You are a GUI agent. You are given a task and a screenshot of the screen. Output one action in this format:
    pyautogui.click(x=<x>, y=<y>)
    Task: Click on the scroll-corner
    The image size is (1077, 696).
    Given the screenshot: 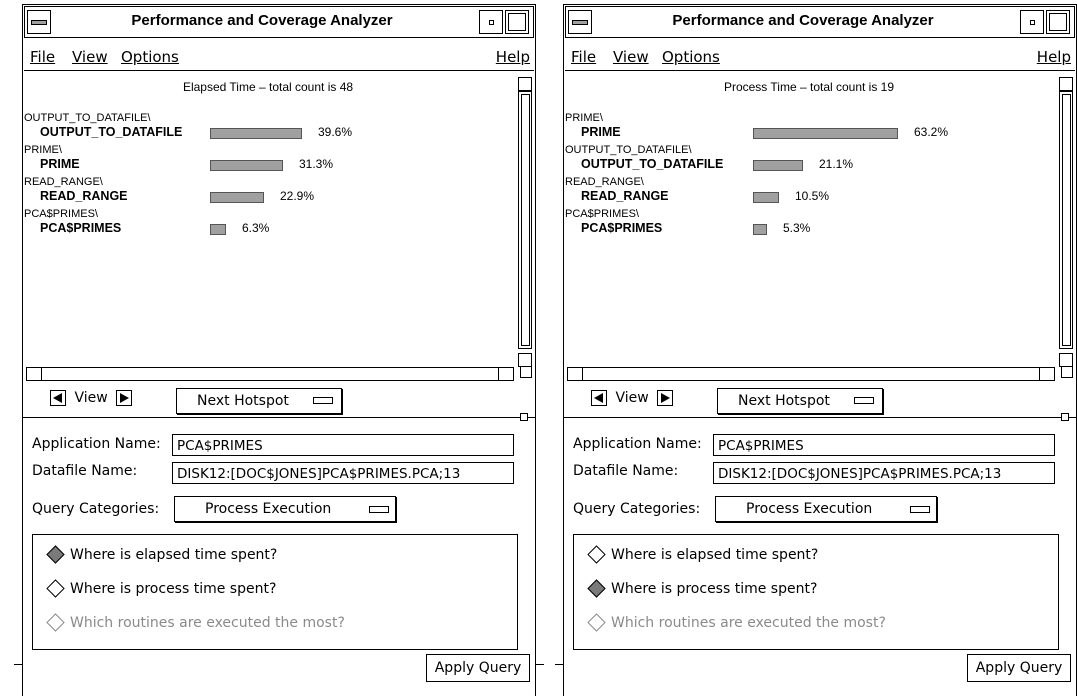 What is the action you would take?
    pyautogui.click(x=526, y=372)
    